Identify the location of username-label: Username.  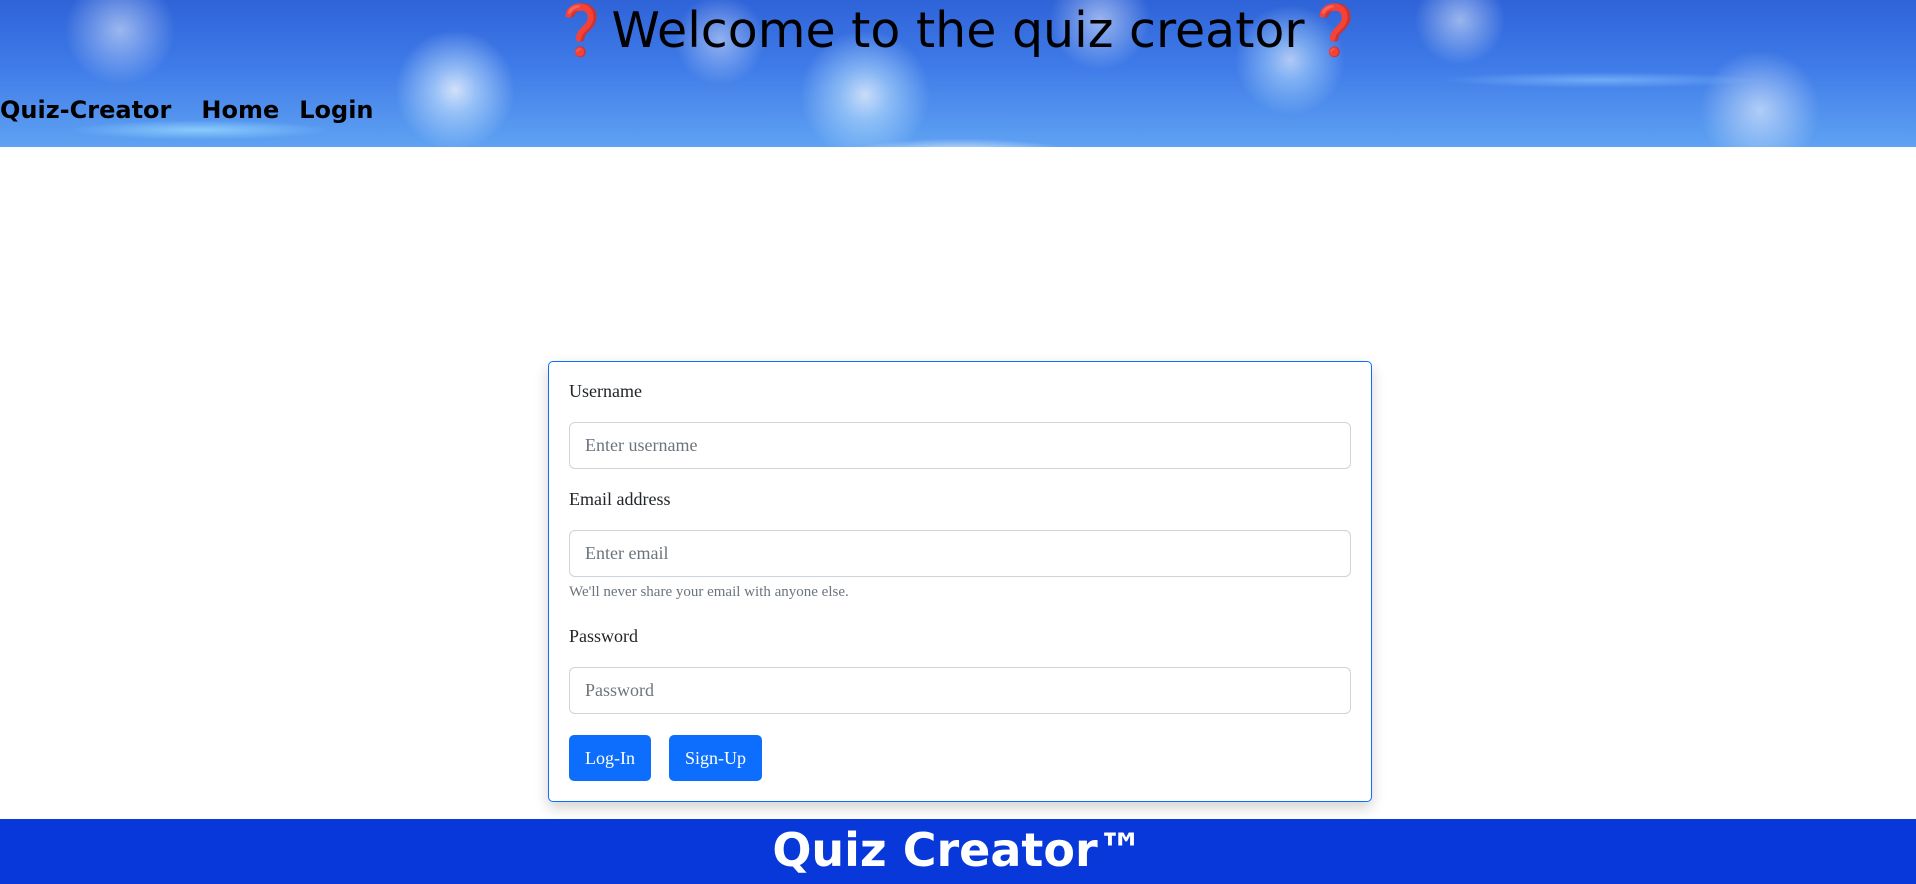
(605, 391).